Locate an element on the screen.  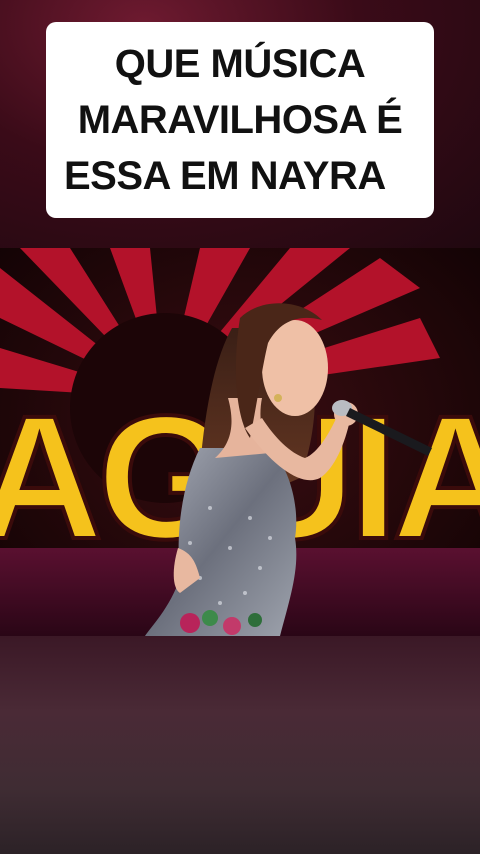
caption-line-1: QUE MÚSICA is located at coordinates (240, 64).